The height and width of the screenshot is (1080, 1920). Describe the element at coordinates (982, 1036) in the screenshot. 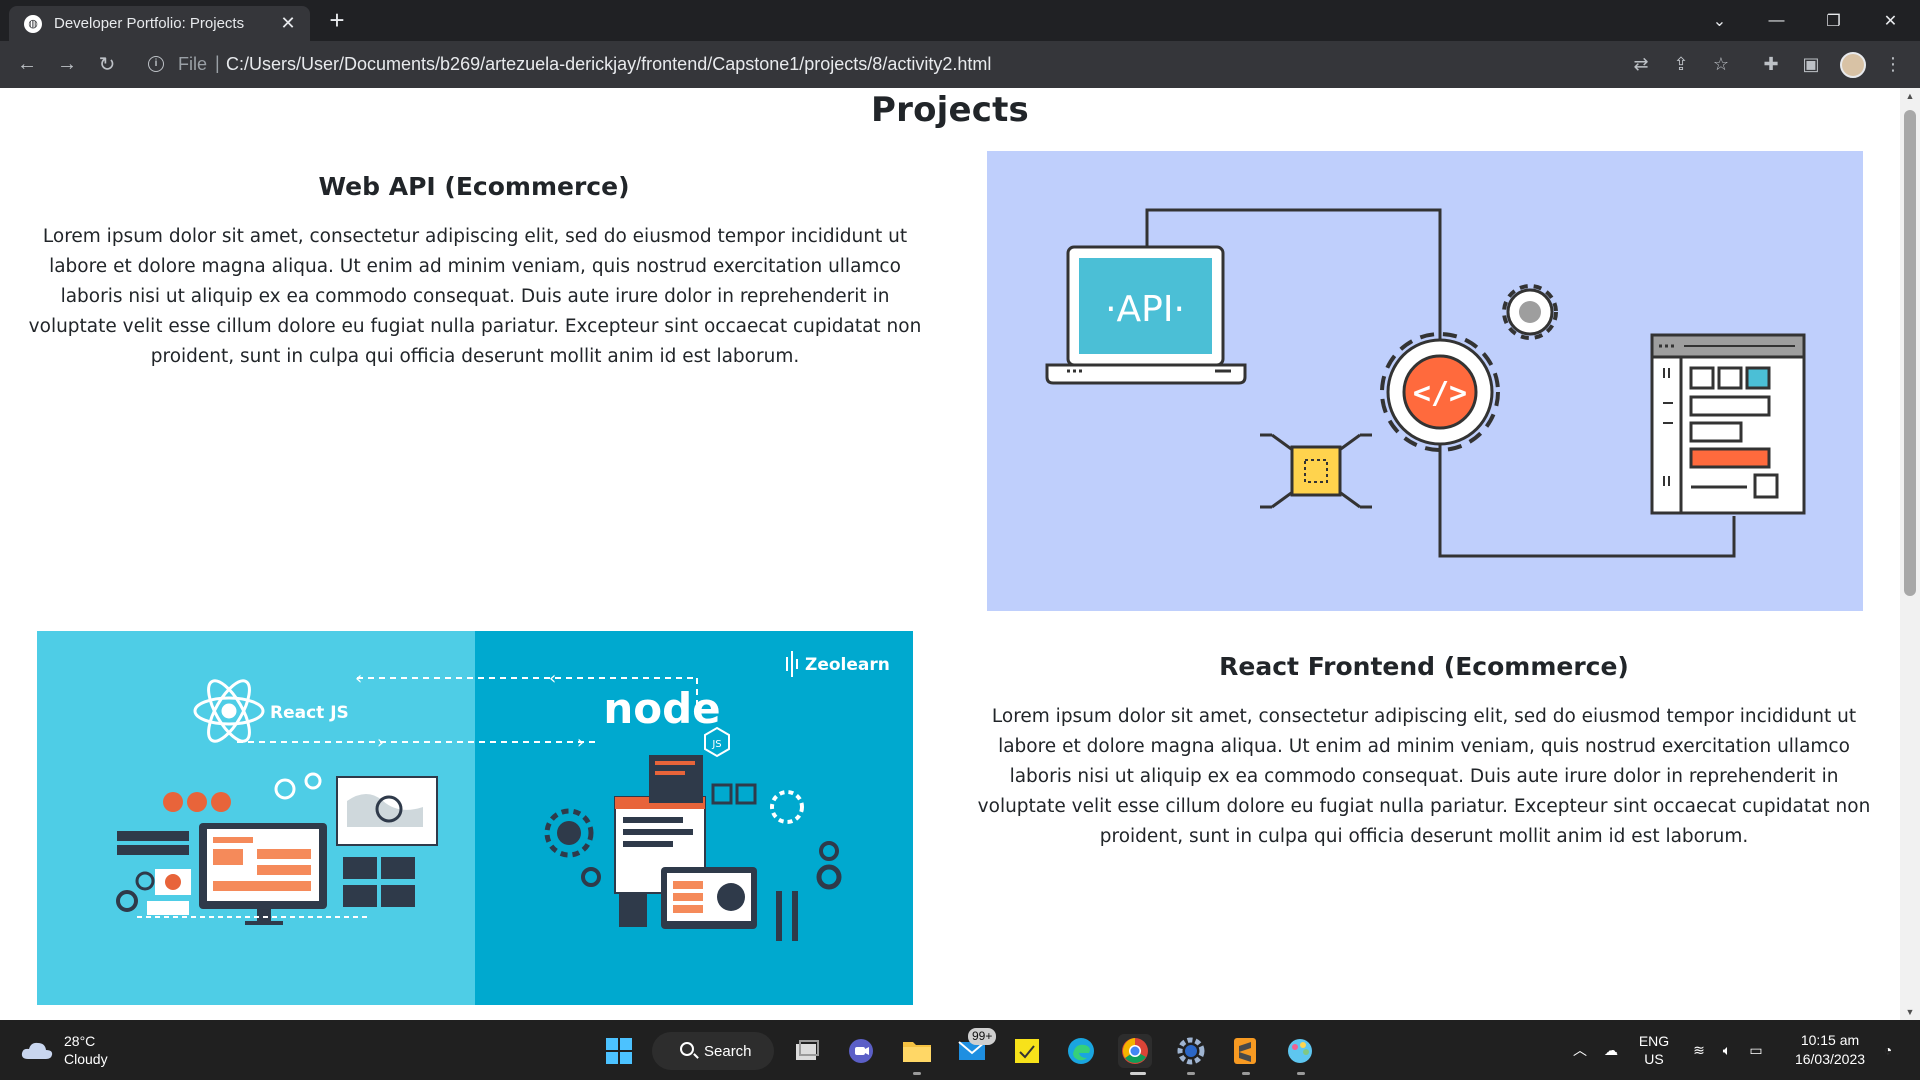

I see `mail-badge: 99+` at that location.